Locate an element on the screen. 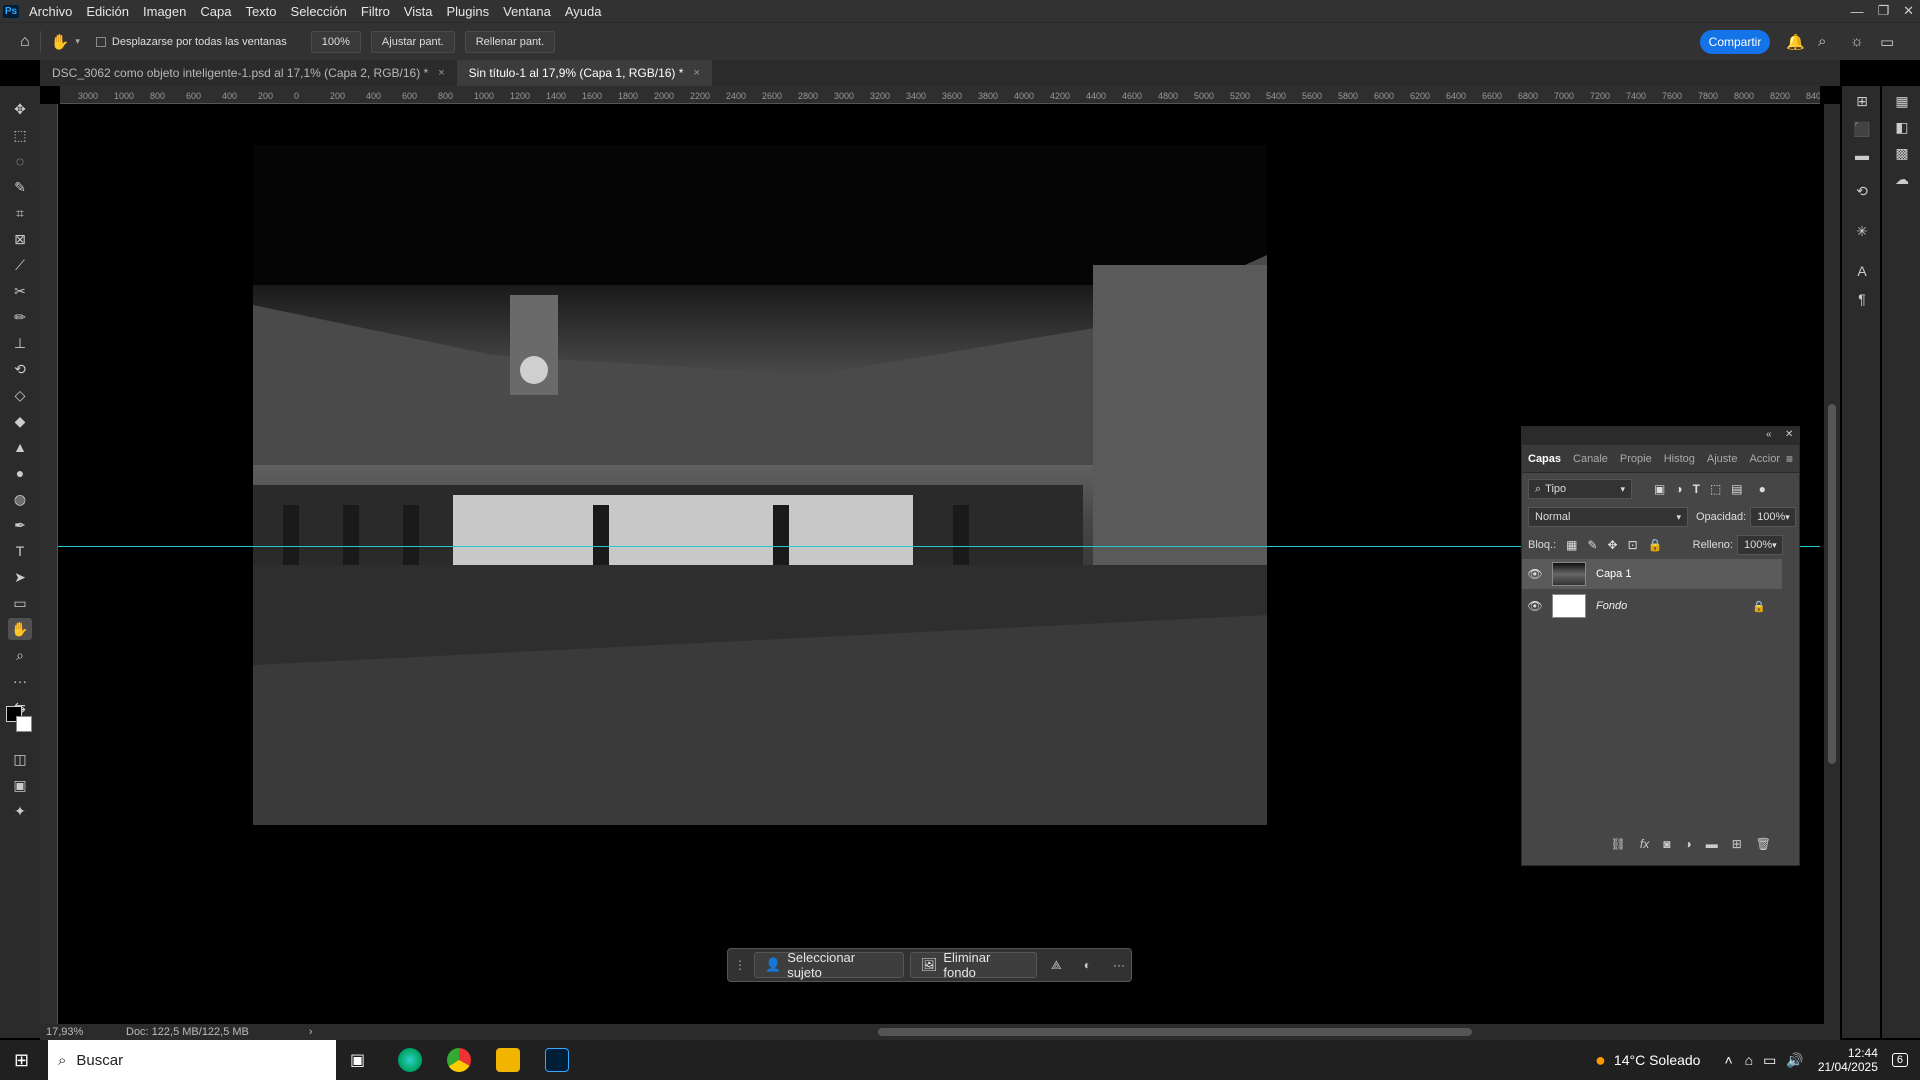  task-view-icon: ▣ is located at coordinates (357, 1060).